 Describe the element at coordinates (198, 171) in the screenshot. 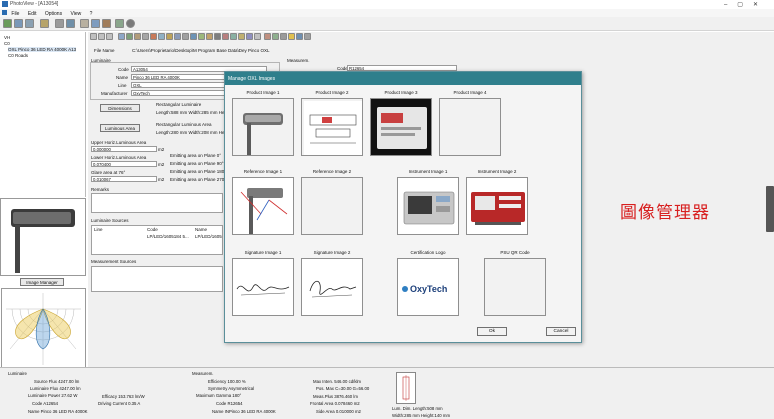

I see `emit-180-label: Emitting area on Plane 180°` at that location.